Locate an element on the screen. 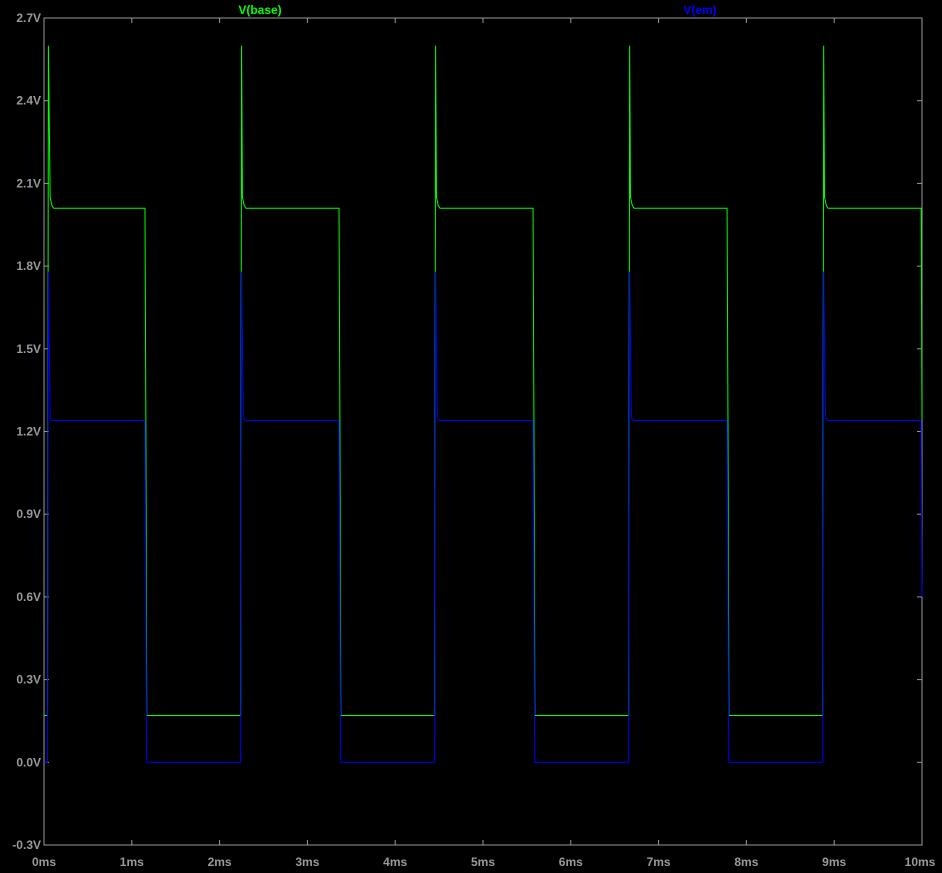  y-tick-label: 0.3V is located at coordinates (28, 680).